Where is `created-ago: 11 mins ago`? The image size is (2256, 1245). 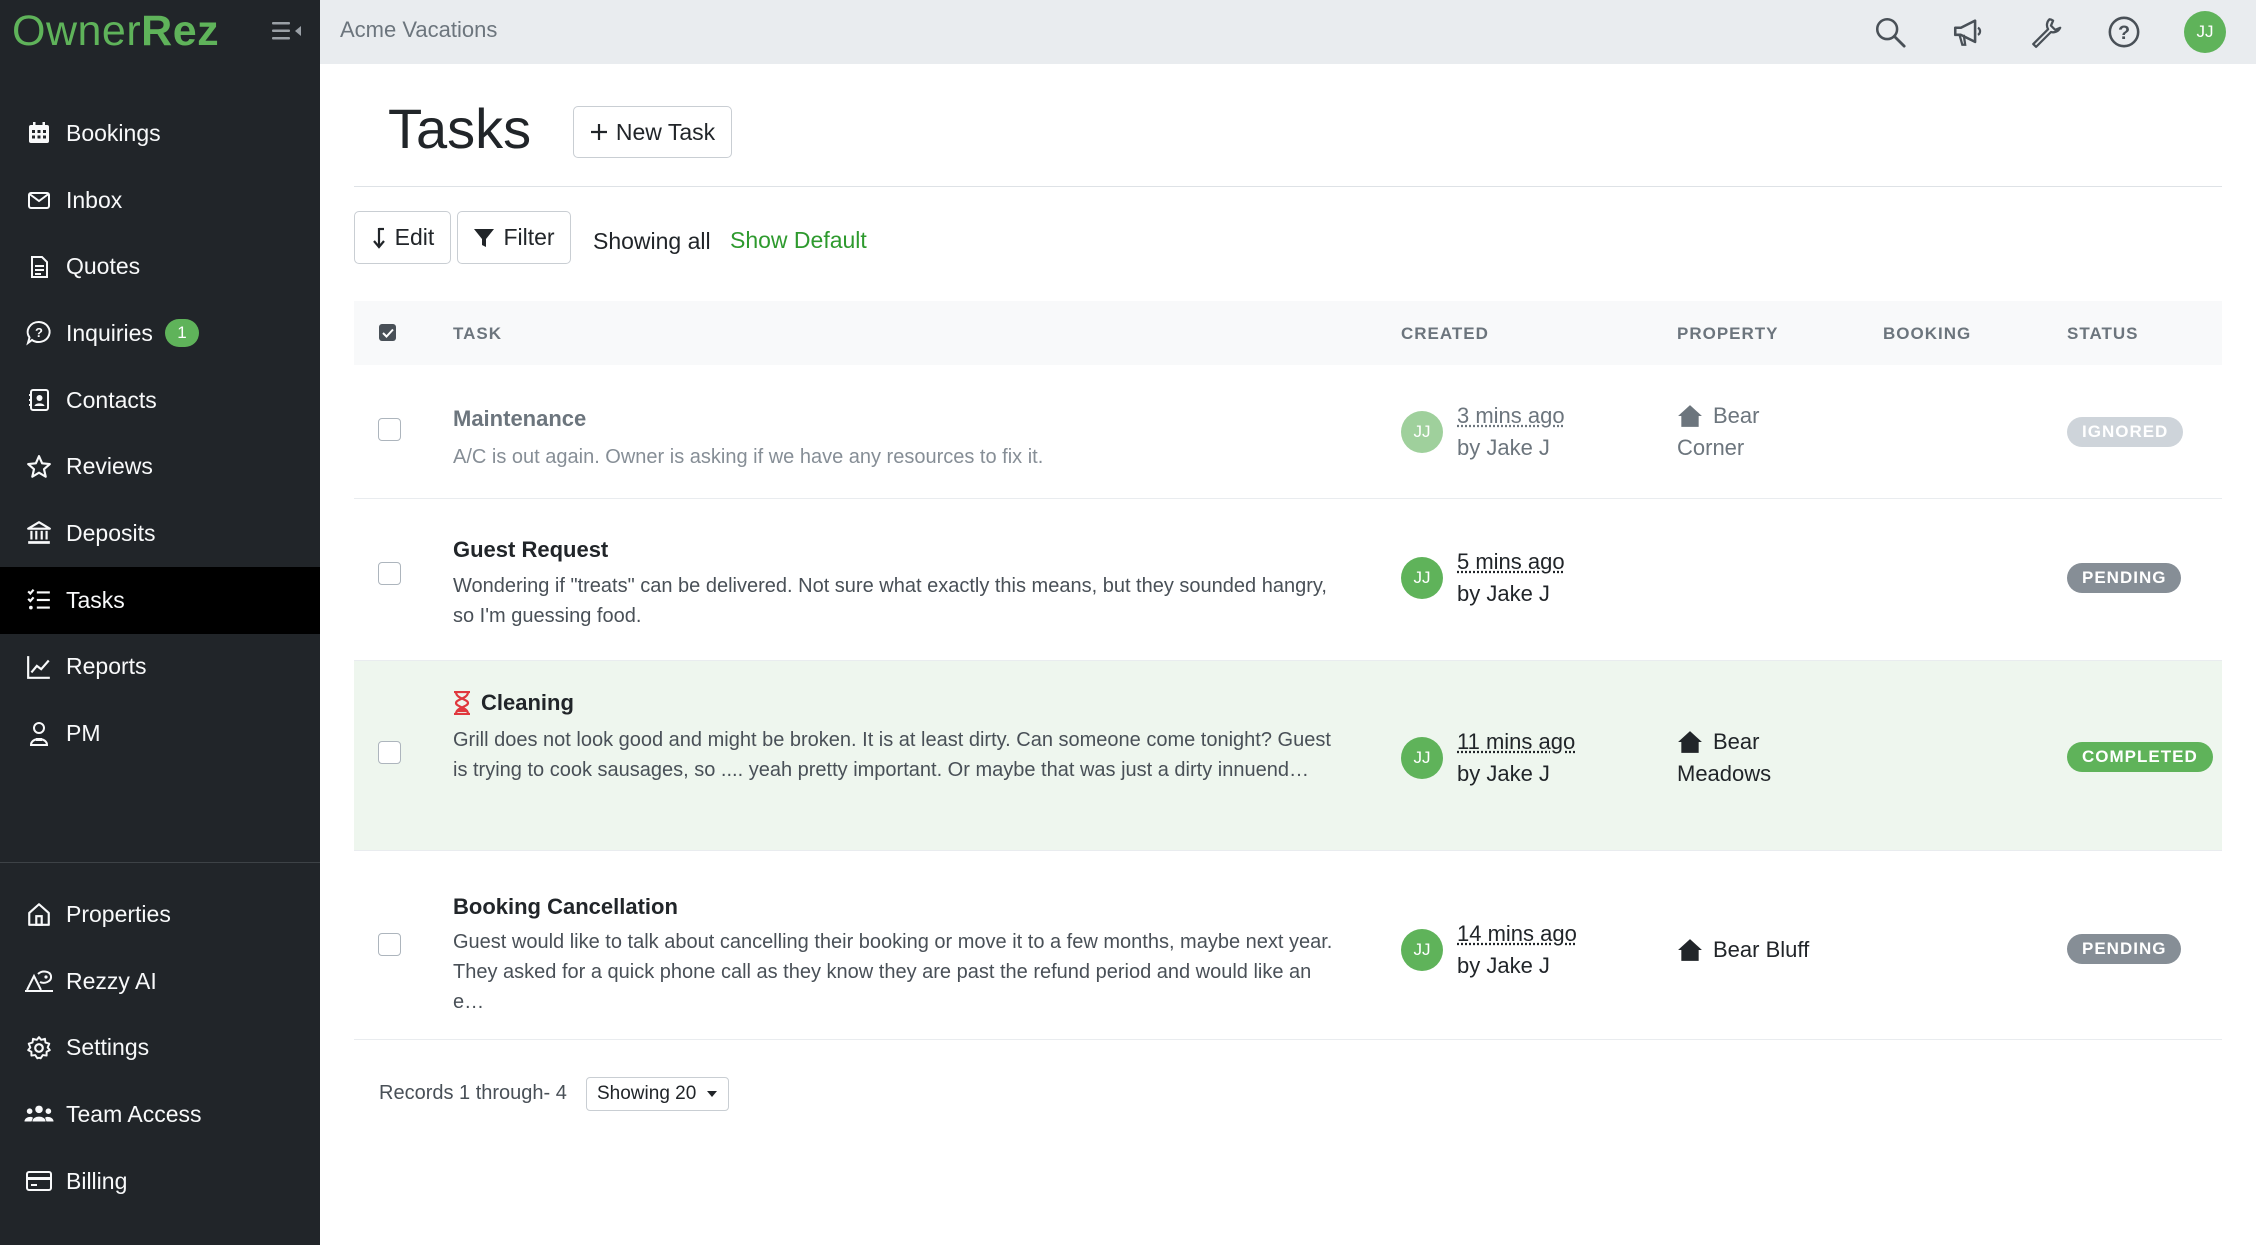
created-ago: 11 mins ago is located at coordinates (1516, 741).